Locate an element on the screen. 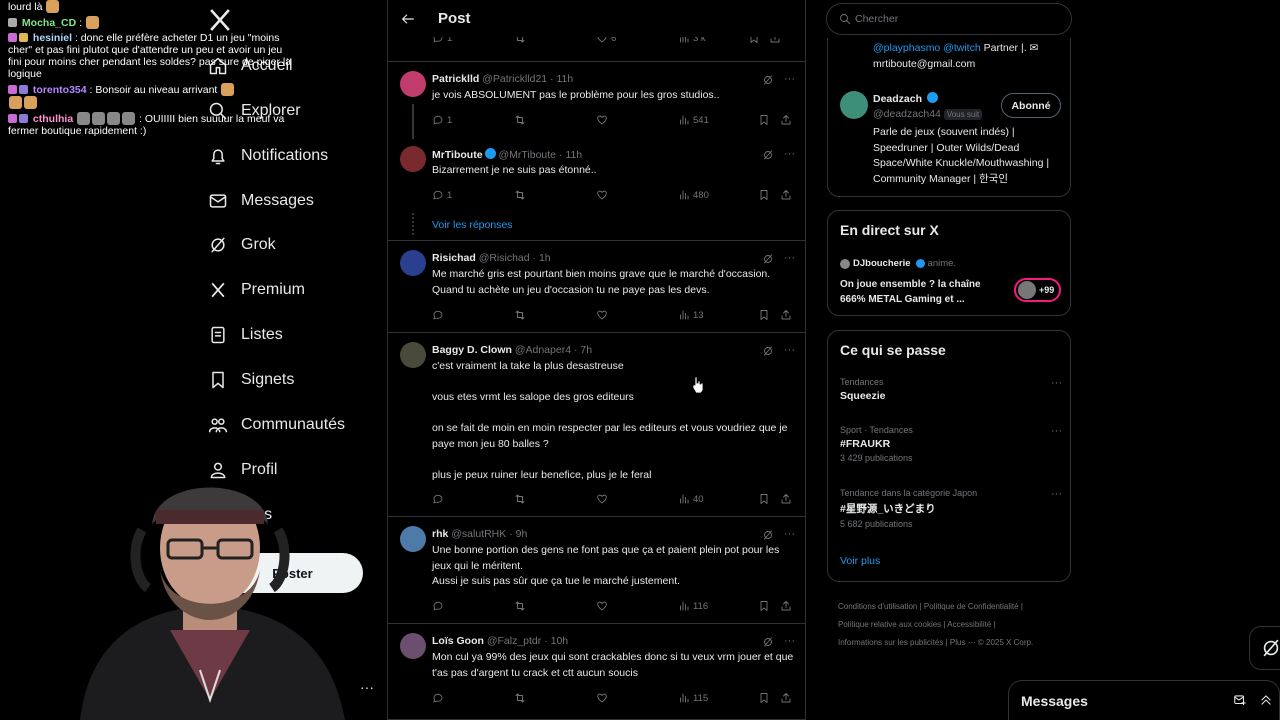 The image size is (1280, 720). messages-drawer: Messages is located at coordinates (1144, 700).